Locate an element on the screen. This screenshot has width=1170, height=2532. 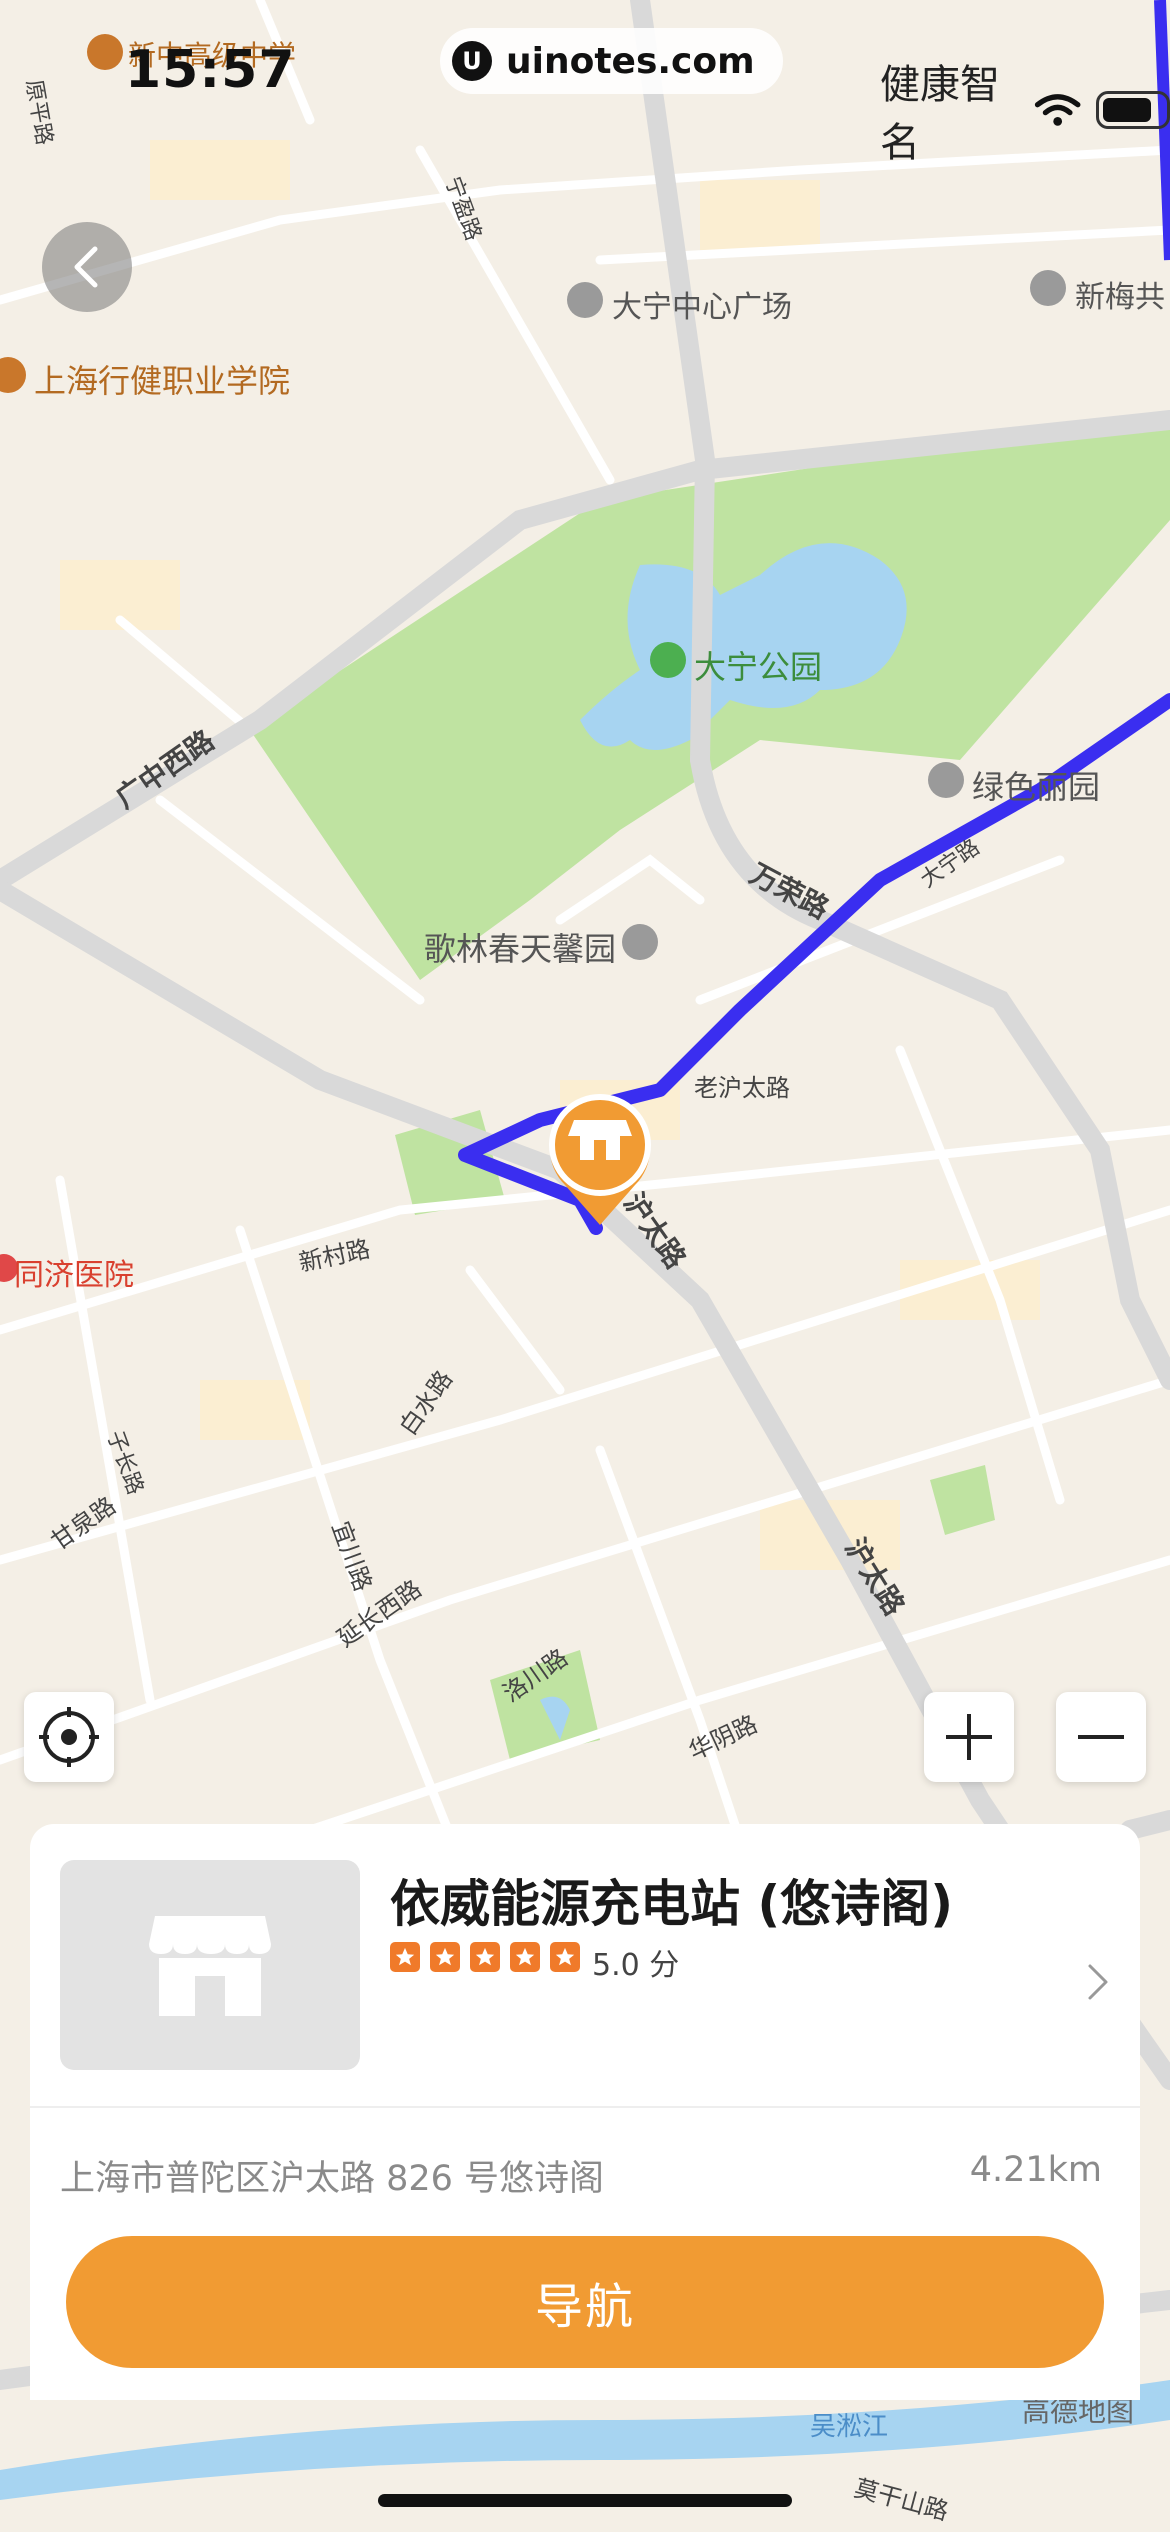
zoom-out-button is located at coordinates (1101, 1737).